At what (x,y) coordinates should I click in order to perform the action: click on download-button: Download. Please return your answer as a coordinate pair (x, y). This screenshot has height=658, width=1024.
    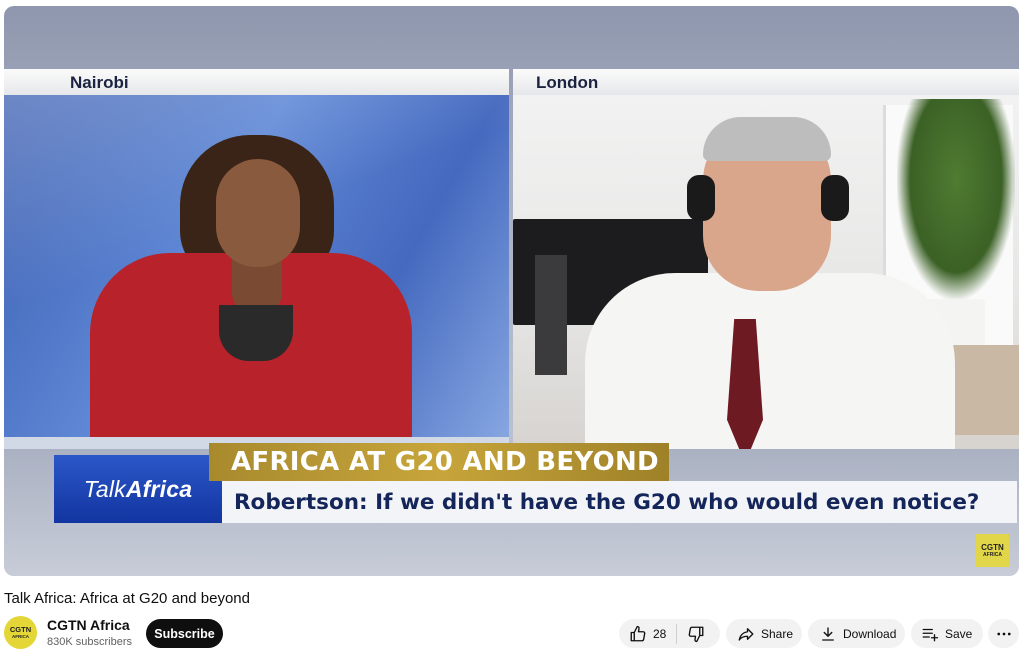
    Looking at the image, I should click on (856, 633).